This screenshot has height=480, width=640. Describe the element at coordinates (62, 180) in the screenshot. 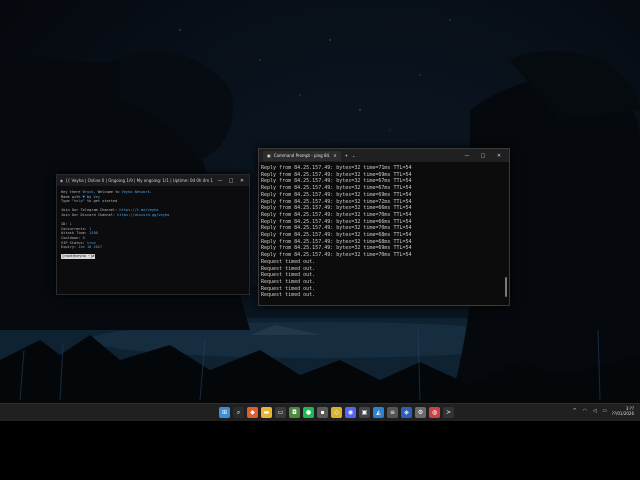

I see `terminal-app-icon: ◈` at that location.